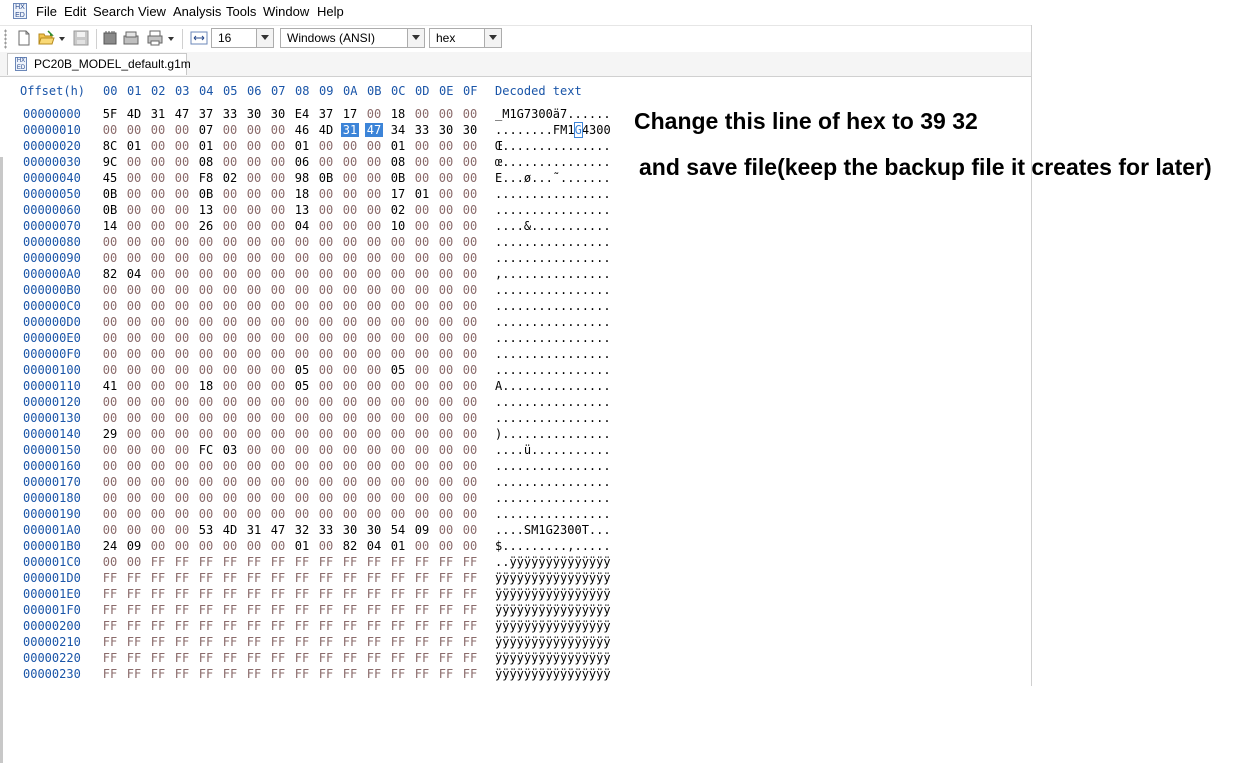  What do you see at coordinates (62, 38) in the screenshot?
I see `dropdown-arrow-icon` at bounding box center [62, 38].